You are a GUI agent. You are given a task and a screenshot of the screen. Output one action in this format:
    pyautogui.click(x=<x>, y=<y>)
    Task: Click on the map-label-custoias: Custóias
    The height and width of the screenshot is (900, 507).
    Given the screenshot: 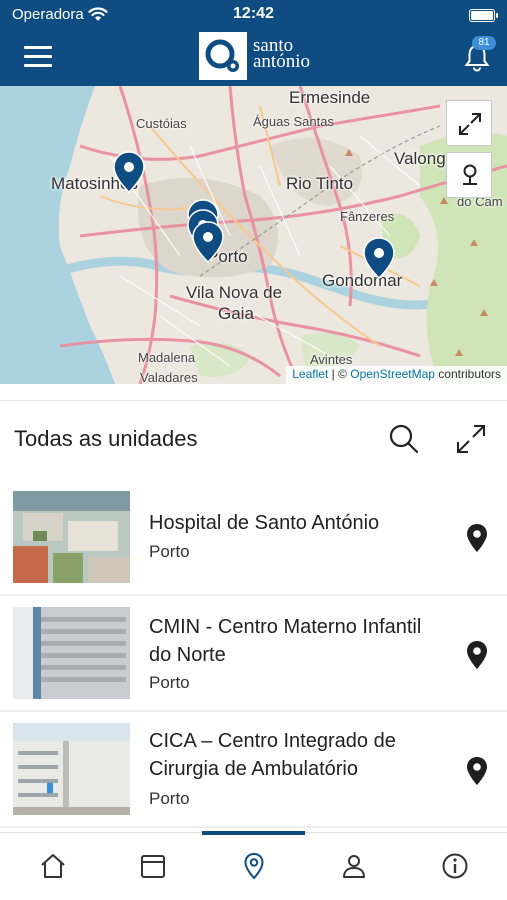 What is the action you would take?
    pyautogui.click(x=161, y=123)
    